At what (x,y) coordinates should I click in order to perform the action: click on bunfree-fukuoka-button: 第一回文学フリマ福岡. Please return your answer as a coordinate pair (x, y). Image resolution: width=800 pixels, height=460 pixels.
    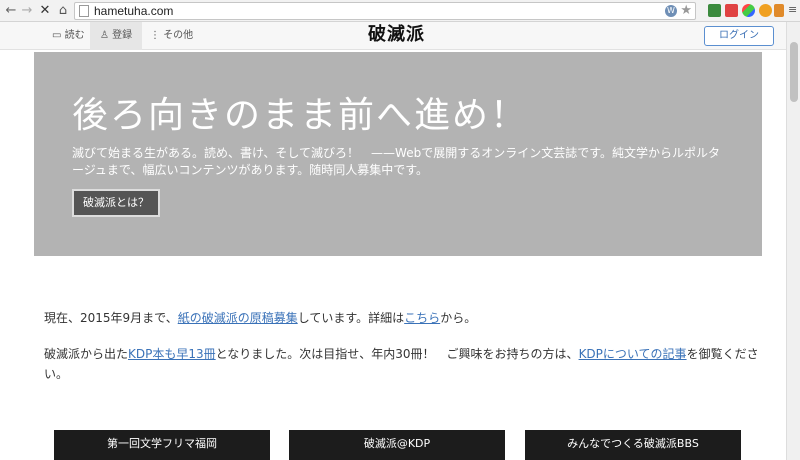
    Looking at the image, I should click on (162, 445).